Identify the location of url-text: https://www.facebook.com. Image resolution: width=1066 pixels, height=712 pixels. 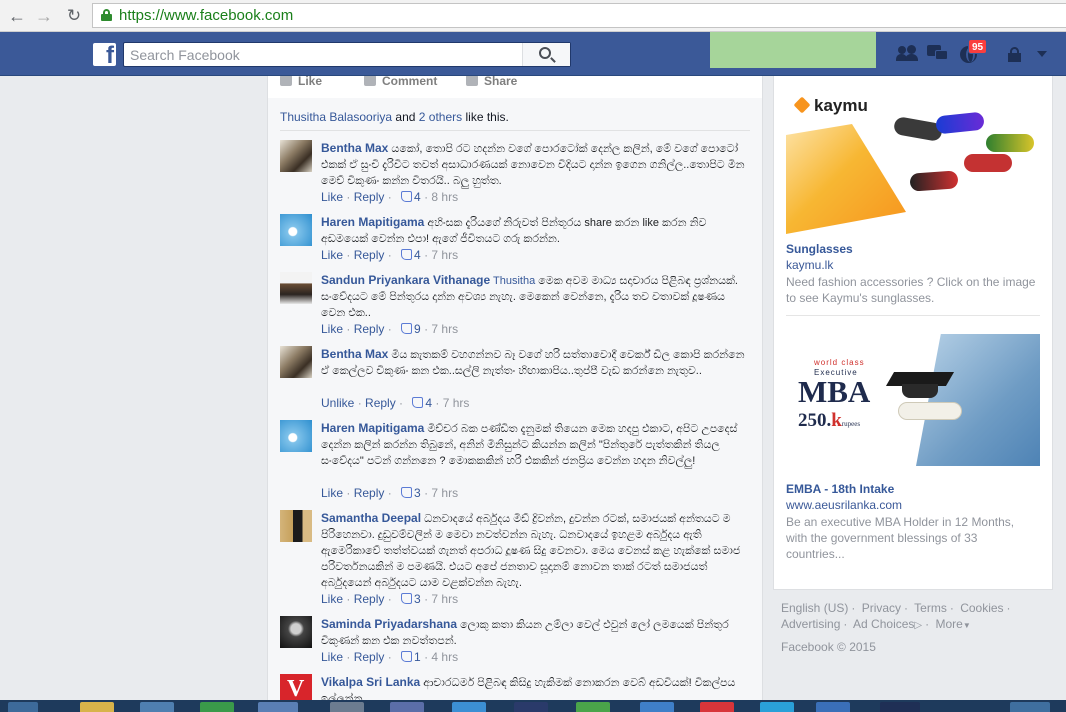
(206, 15).